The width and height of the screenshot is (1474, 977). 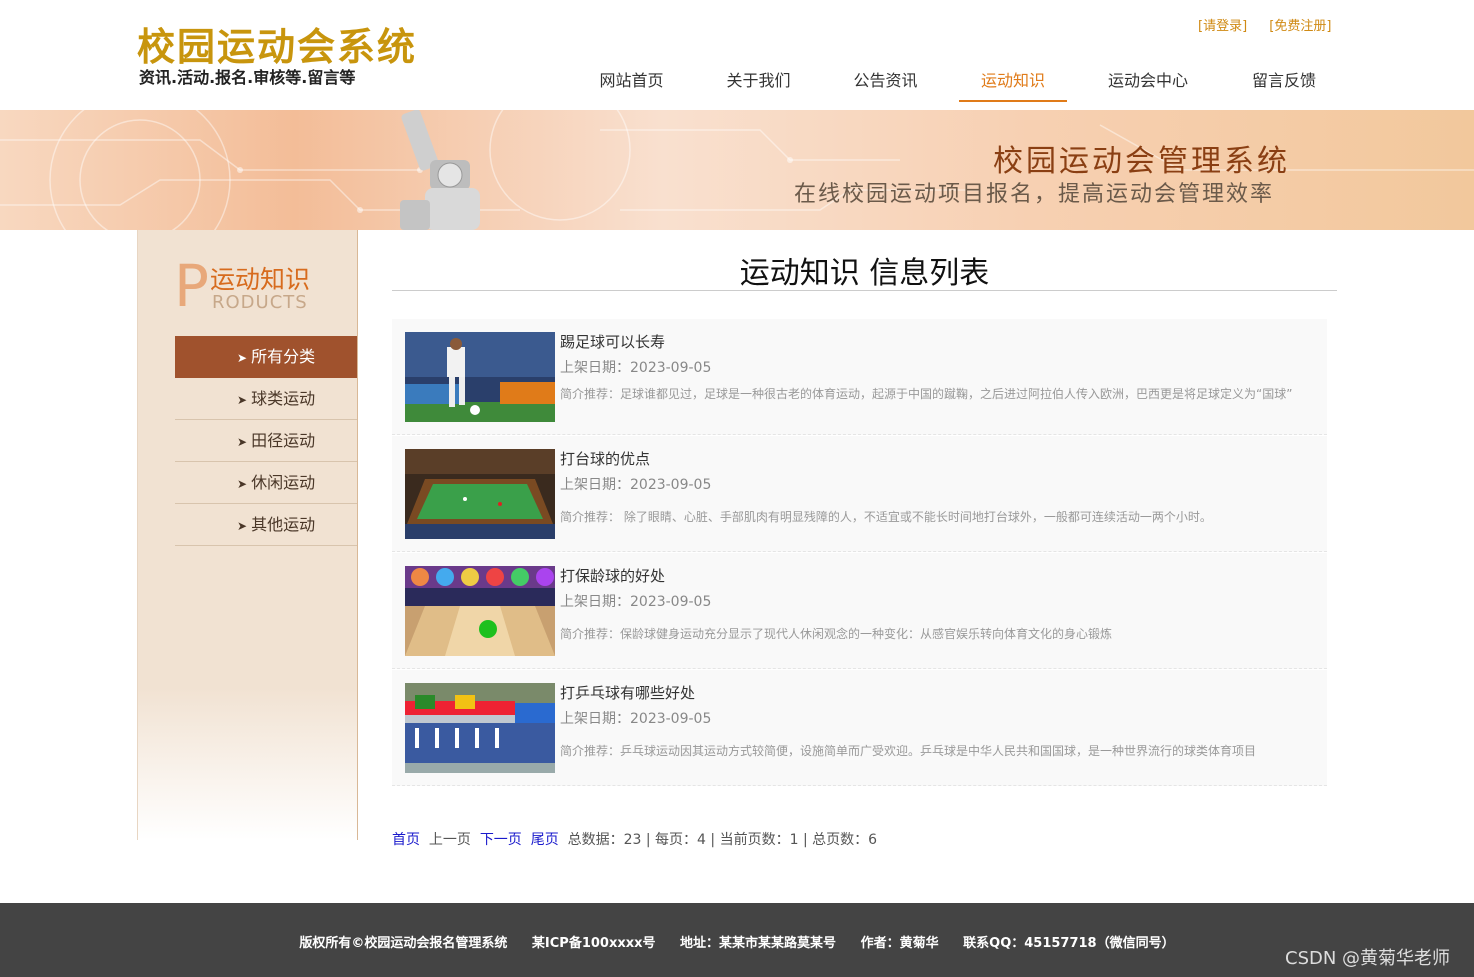 I want to click on banner-subtitle: 在线校园运动项目报名，提高运动会管理效率, so click(x=1034, y=194).